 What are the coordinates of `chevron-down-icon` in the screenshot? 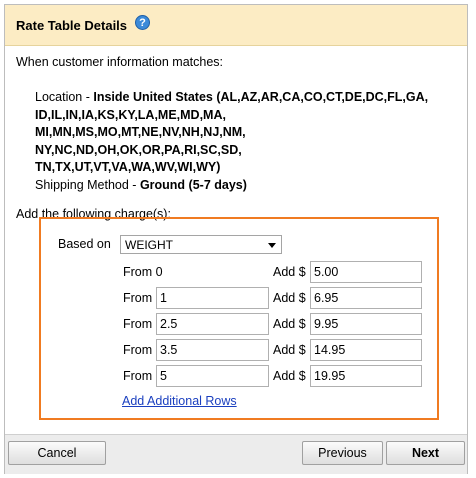 It's located at (272, 245).